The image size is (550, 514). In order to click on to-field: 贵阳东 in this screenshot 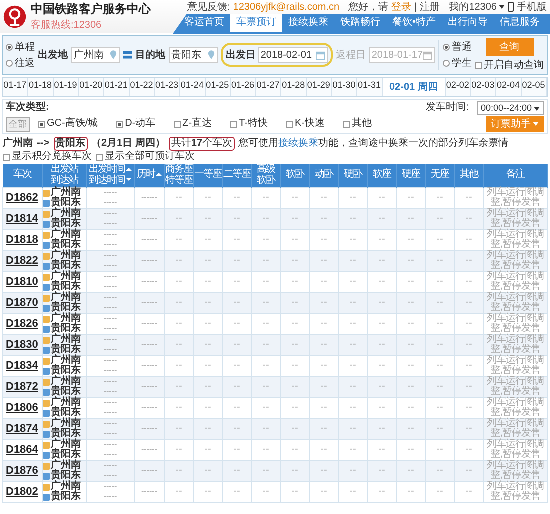, I will do `click(193, 55)`.